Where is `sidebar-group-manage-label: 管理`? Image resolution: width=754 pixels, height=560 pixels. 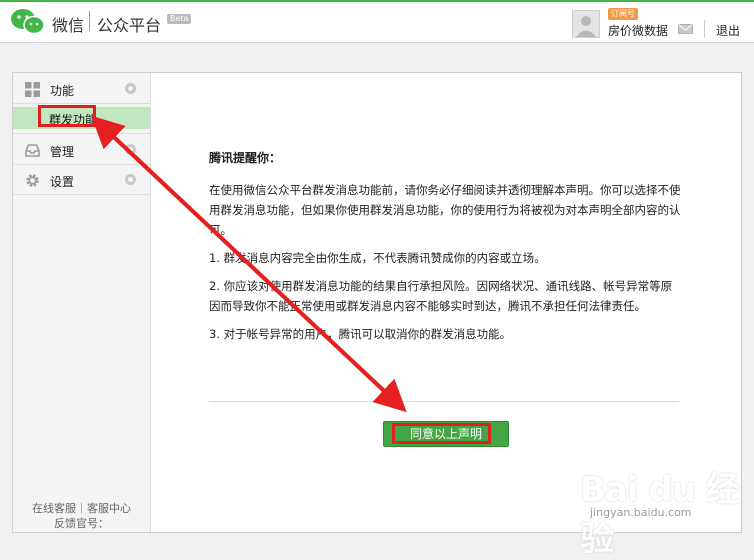 sidebar-group-manage-label: 管理 is located at coordinates (62, 152).